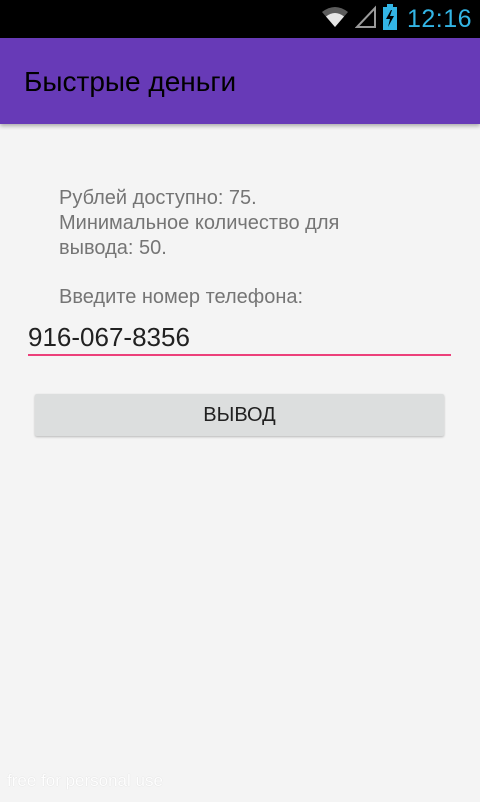  What do you see at coordinates (240, 19) in the screenshot?
I see `status-bar: 12:16` at bounding box center [240, 19].